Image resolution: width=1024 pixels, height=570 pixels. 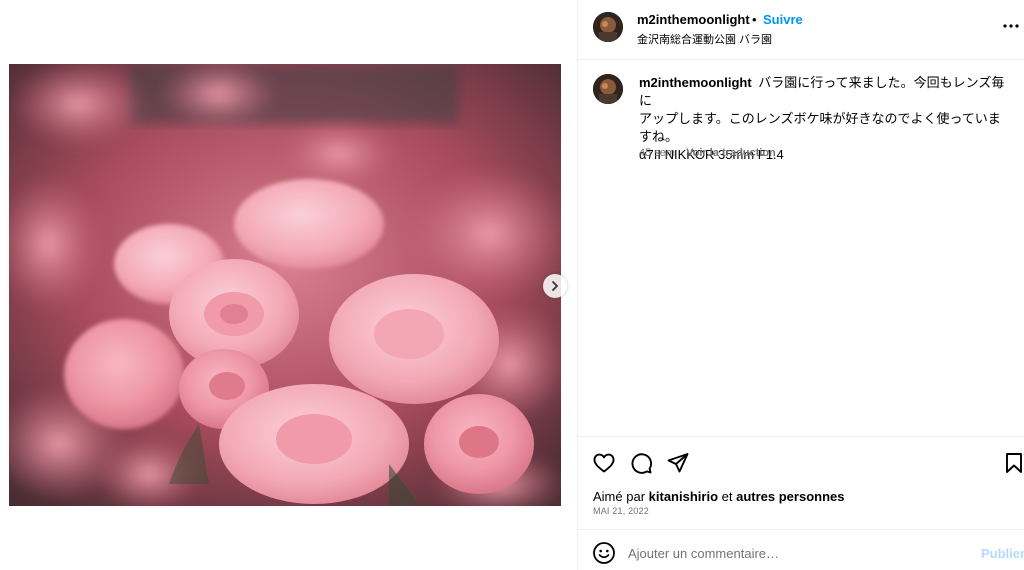 I want to click on comment-bar: Publier, so click(x=801, y=549).